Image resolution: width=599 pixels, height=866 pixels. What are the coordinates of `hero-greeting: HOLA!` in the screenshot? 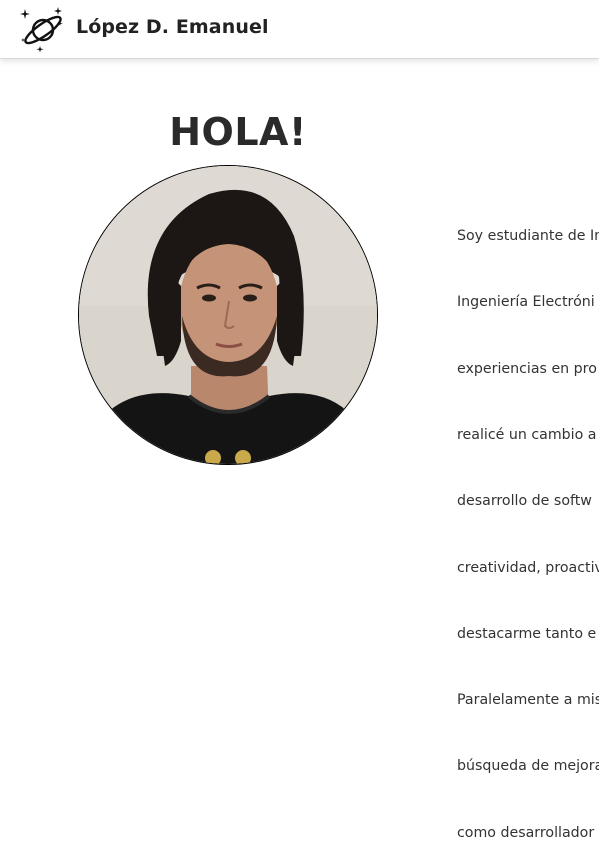 It's located at (238, 132).